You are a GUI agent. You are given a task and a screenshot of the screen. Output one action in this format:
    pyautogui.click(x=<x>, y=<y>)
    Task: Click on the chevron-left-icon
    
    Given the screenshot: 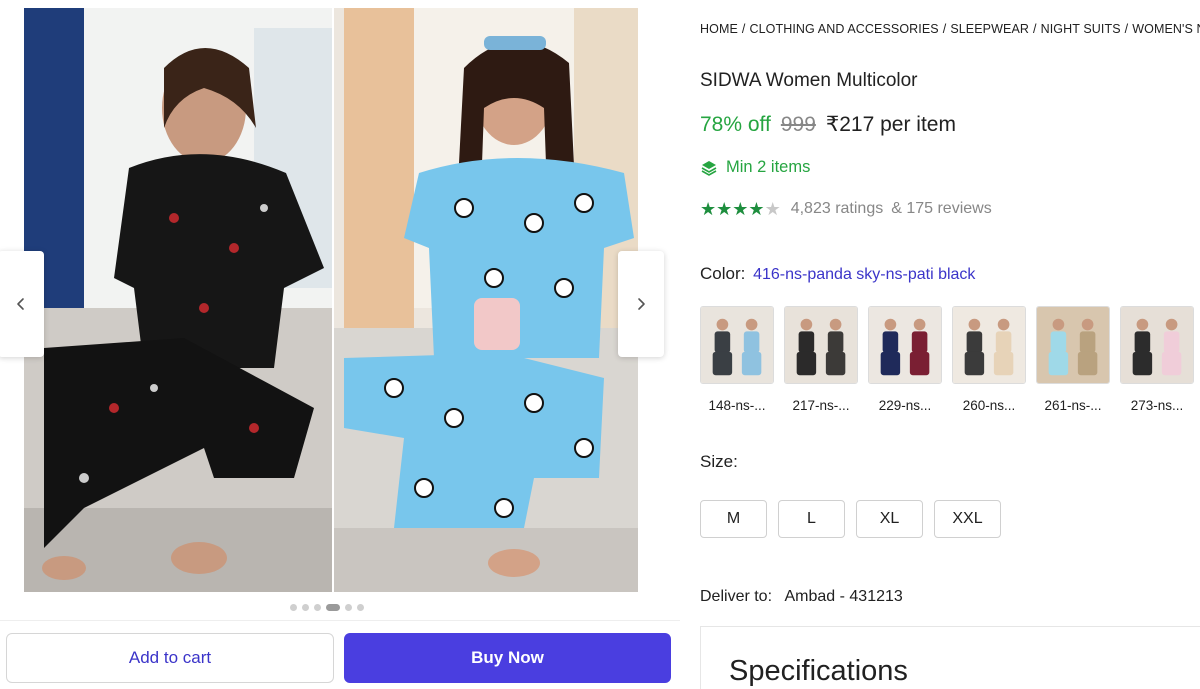 What is the action you would take?
    pyautogui.click(x=20, y=304)
    